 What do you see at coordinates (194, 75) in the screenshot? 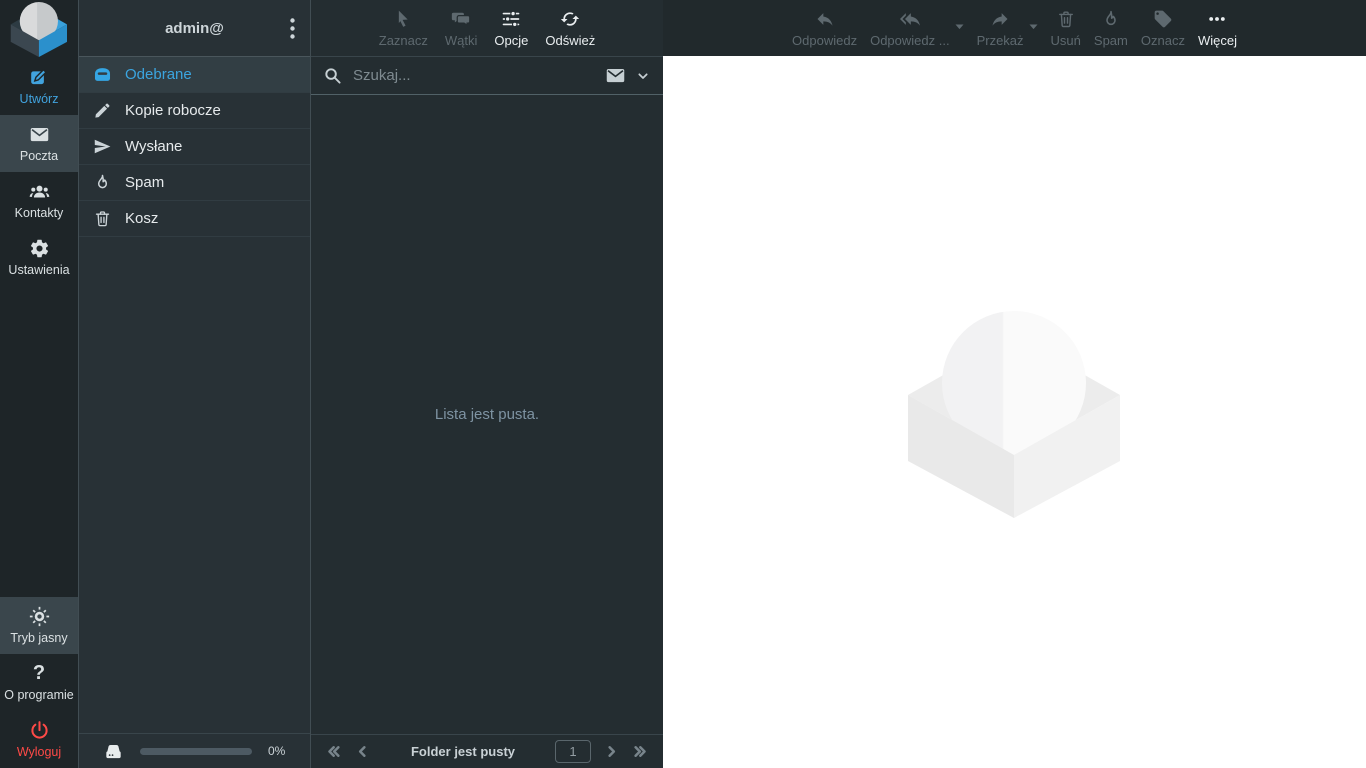
I see `folder-item-inbox: Odebrane` at bounding box center [194, 75].